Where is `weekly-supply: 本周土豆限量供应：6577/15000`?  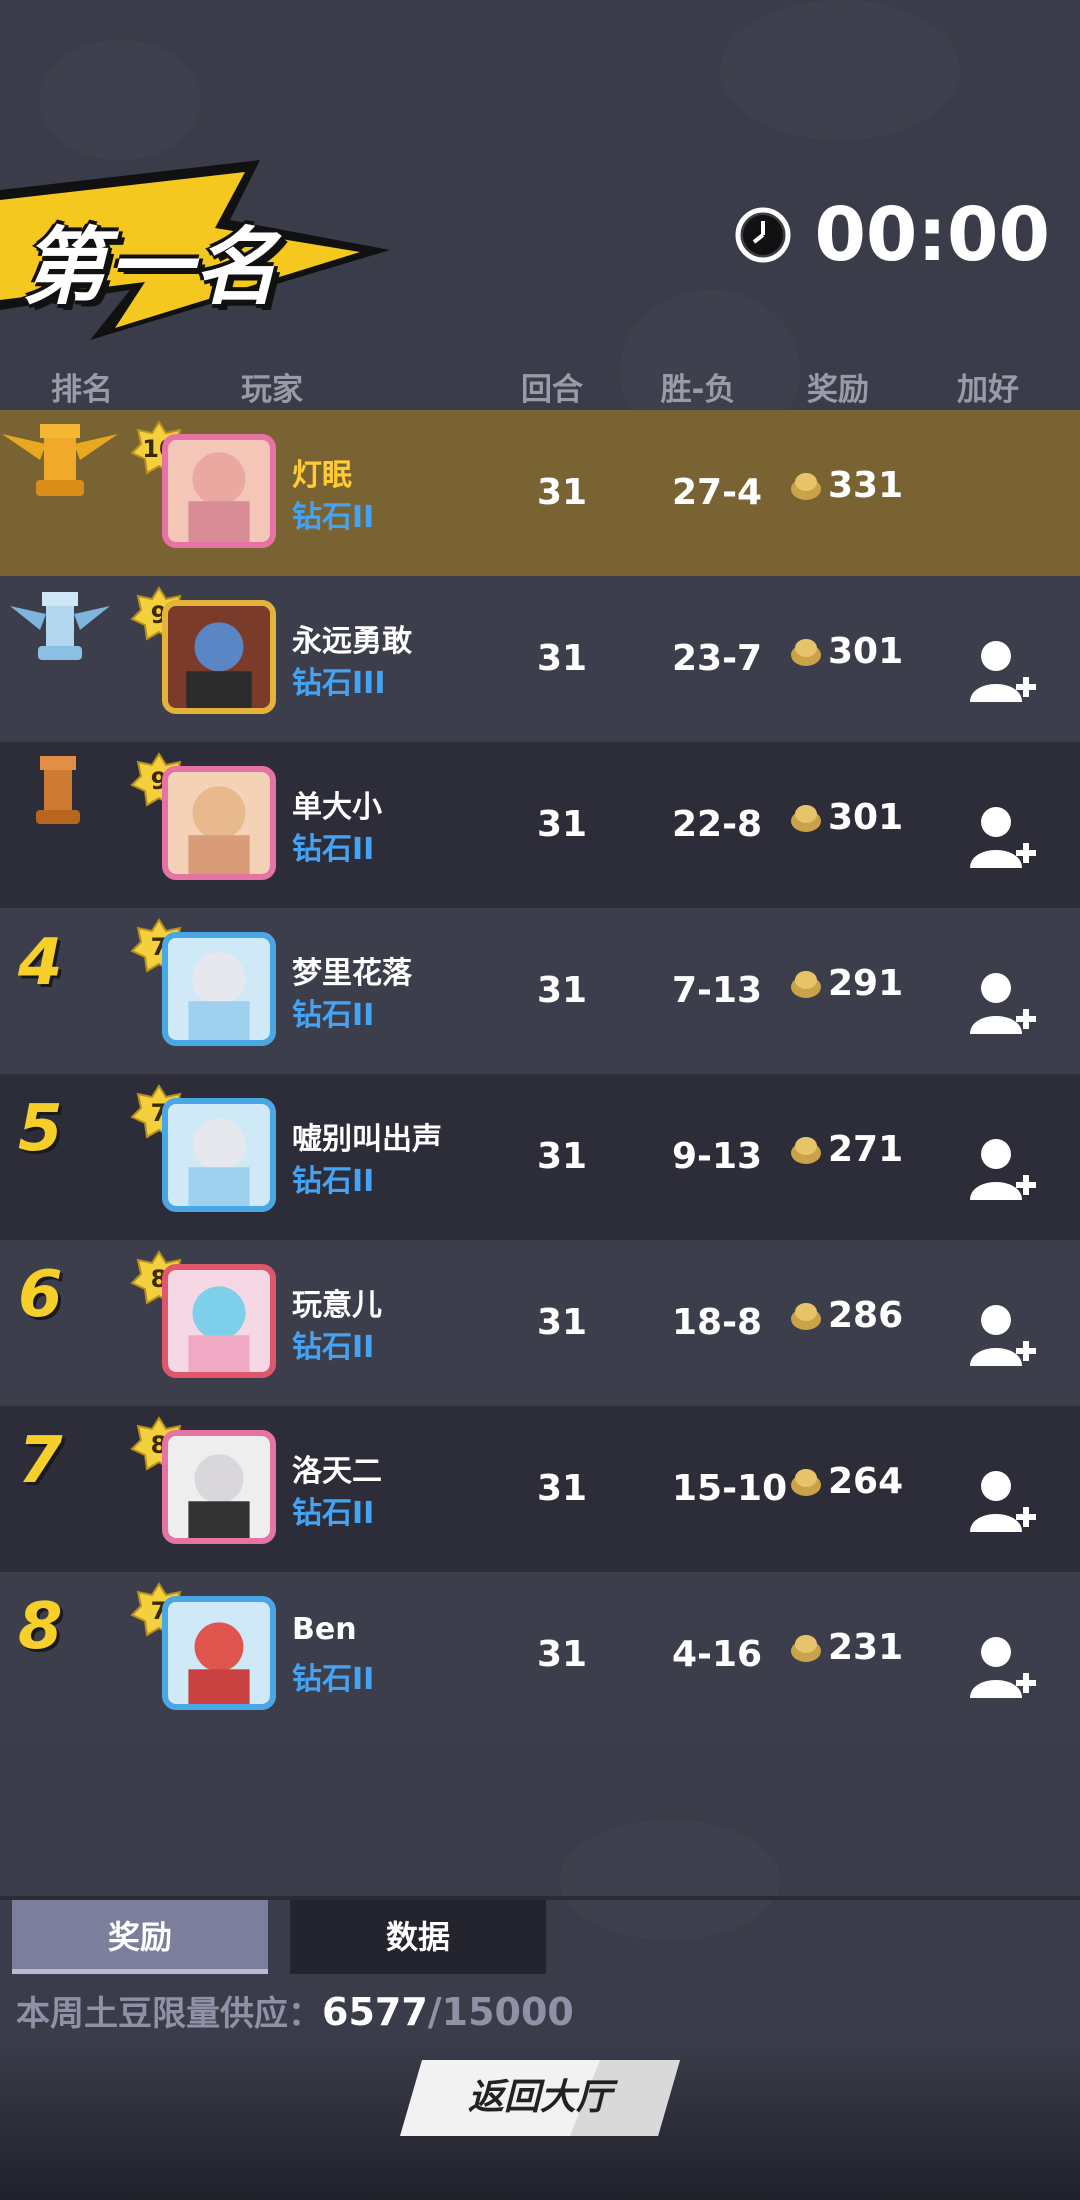
weekly-supply: 本周土豆限量供应：6577/15000 is located at coordinates (295, 2010).